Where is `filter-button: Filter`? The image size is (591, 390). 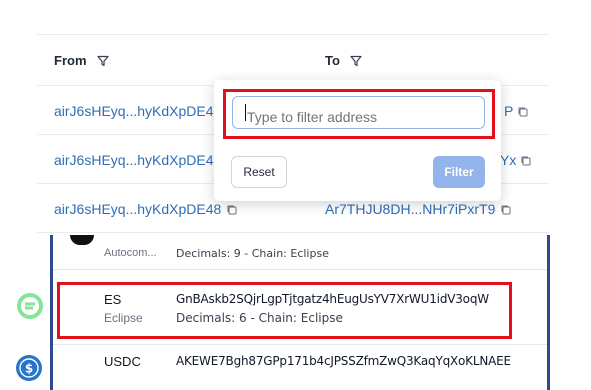 filter-button: Filter is located at coordinates (459, 172).